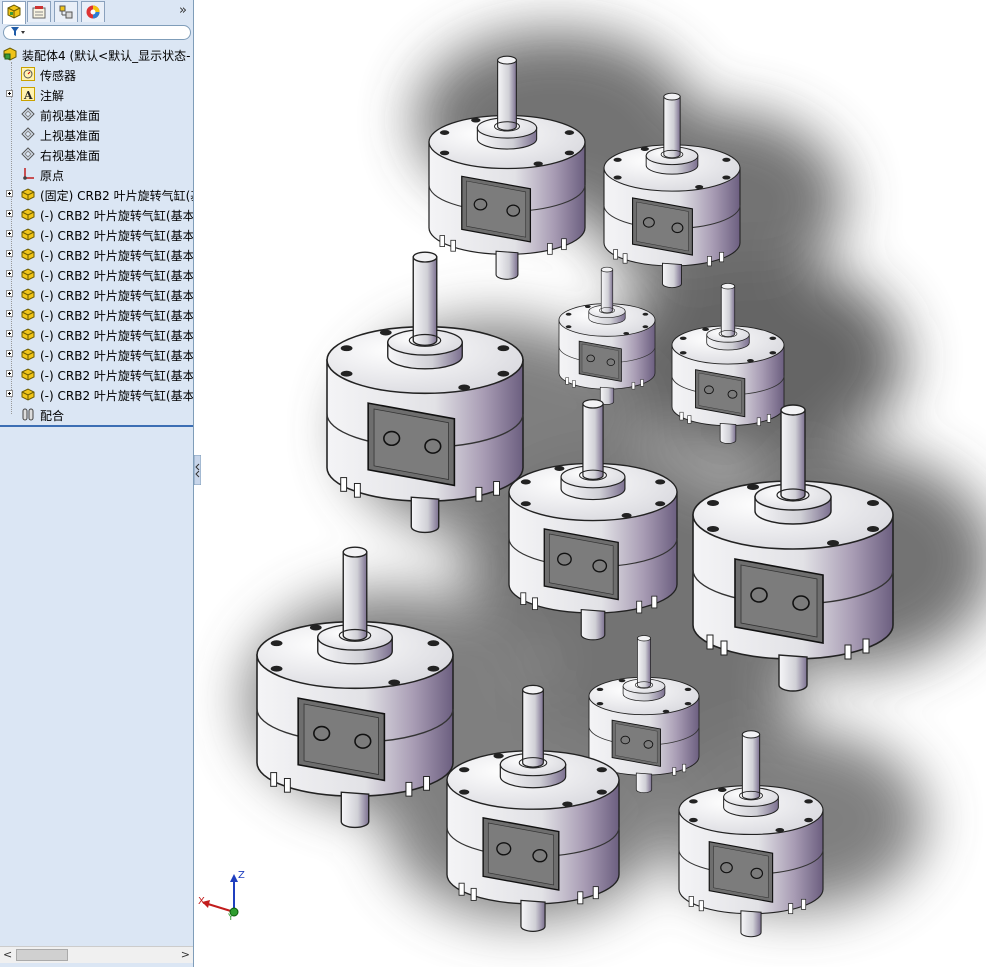 The width and height of the screenshot is (986, 967). I want to click on tree-item-label: 右视基准面, so click(70, 156).